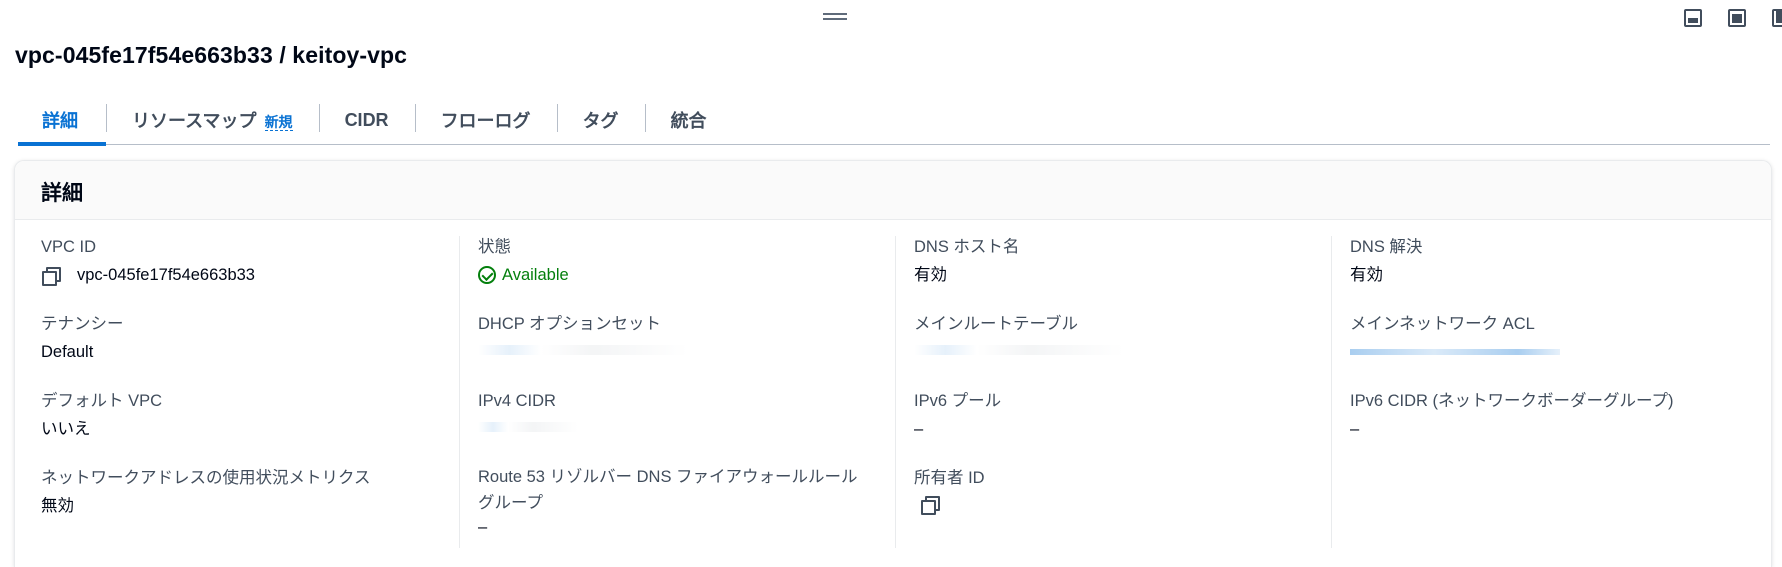 This screenshot has height=567, width=1782. What do you see at coordinates (1106, 274) in the screenshot?
I see `field-dns-hostnames: DNS ホスト名 有効` at bounding box center [1106, 274].